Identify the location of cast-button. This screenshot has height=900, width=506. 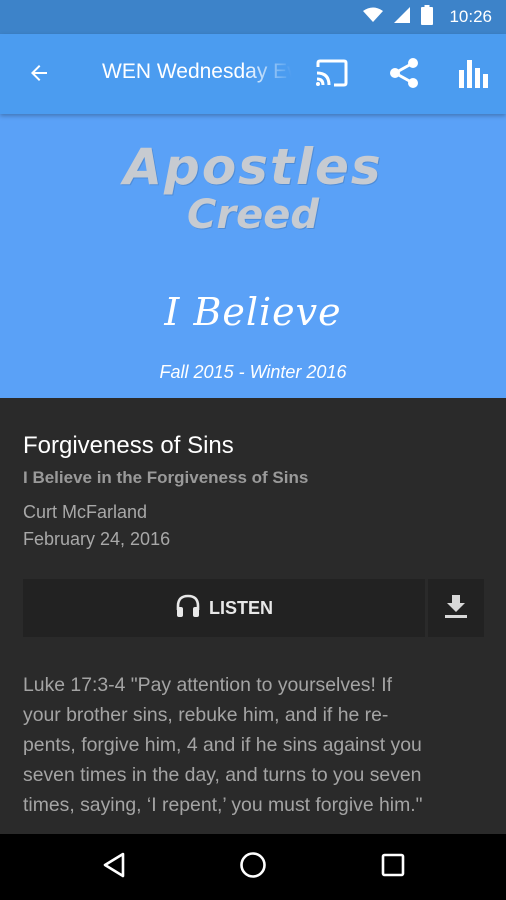
(332, 75).